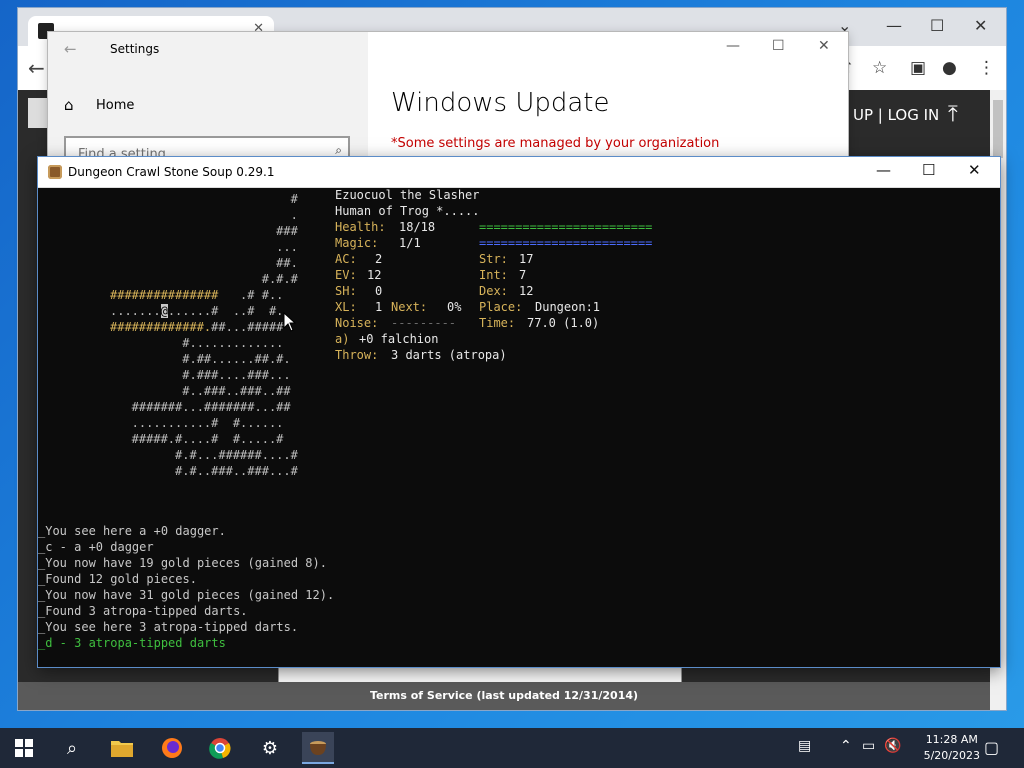 Image resolution: width=1024 pixels, height=768 pixels. Describe the element at coordinates (69, 105) in the screenshot. I see `home-icon: ⌂` at that location.